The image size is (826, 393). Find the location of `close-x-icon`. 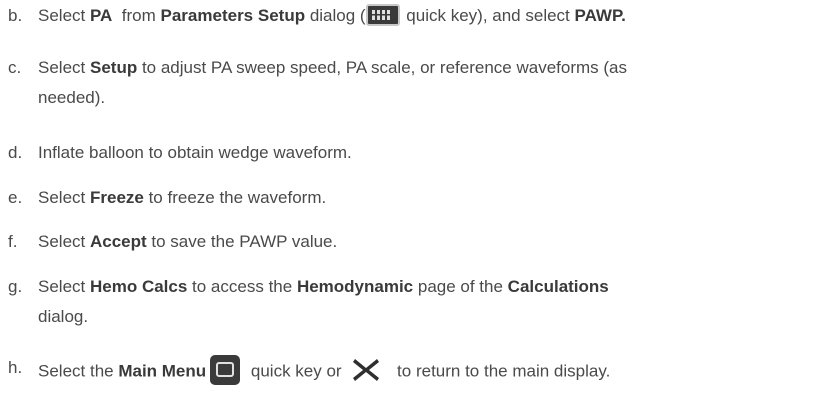

close-x-icon is located at coordinates (366, 370).